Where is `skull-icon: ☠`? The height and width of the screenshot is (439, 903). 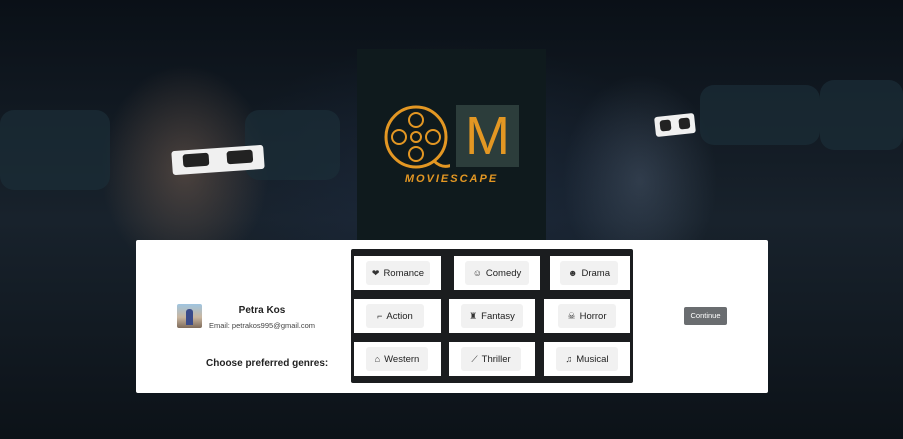
skull-icon: ☠ is located at coordinates (571, 315).